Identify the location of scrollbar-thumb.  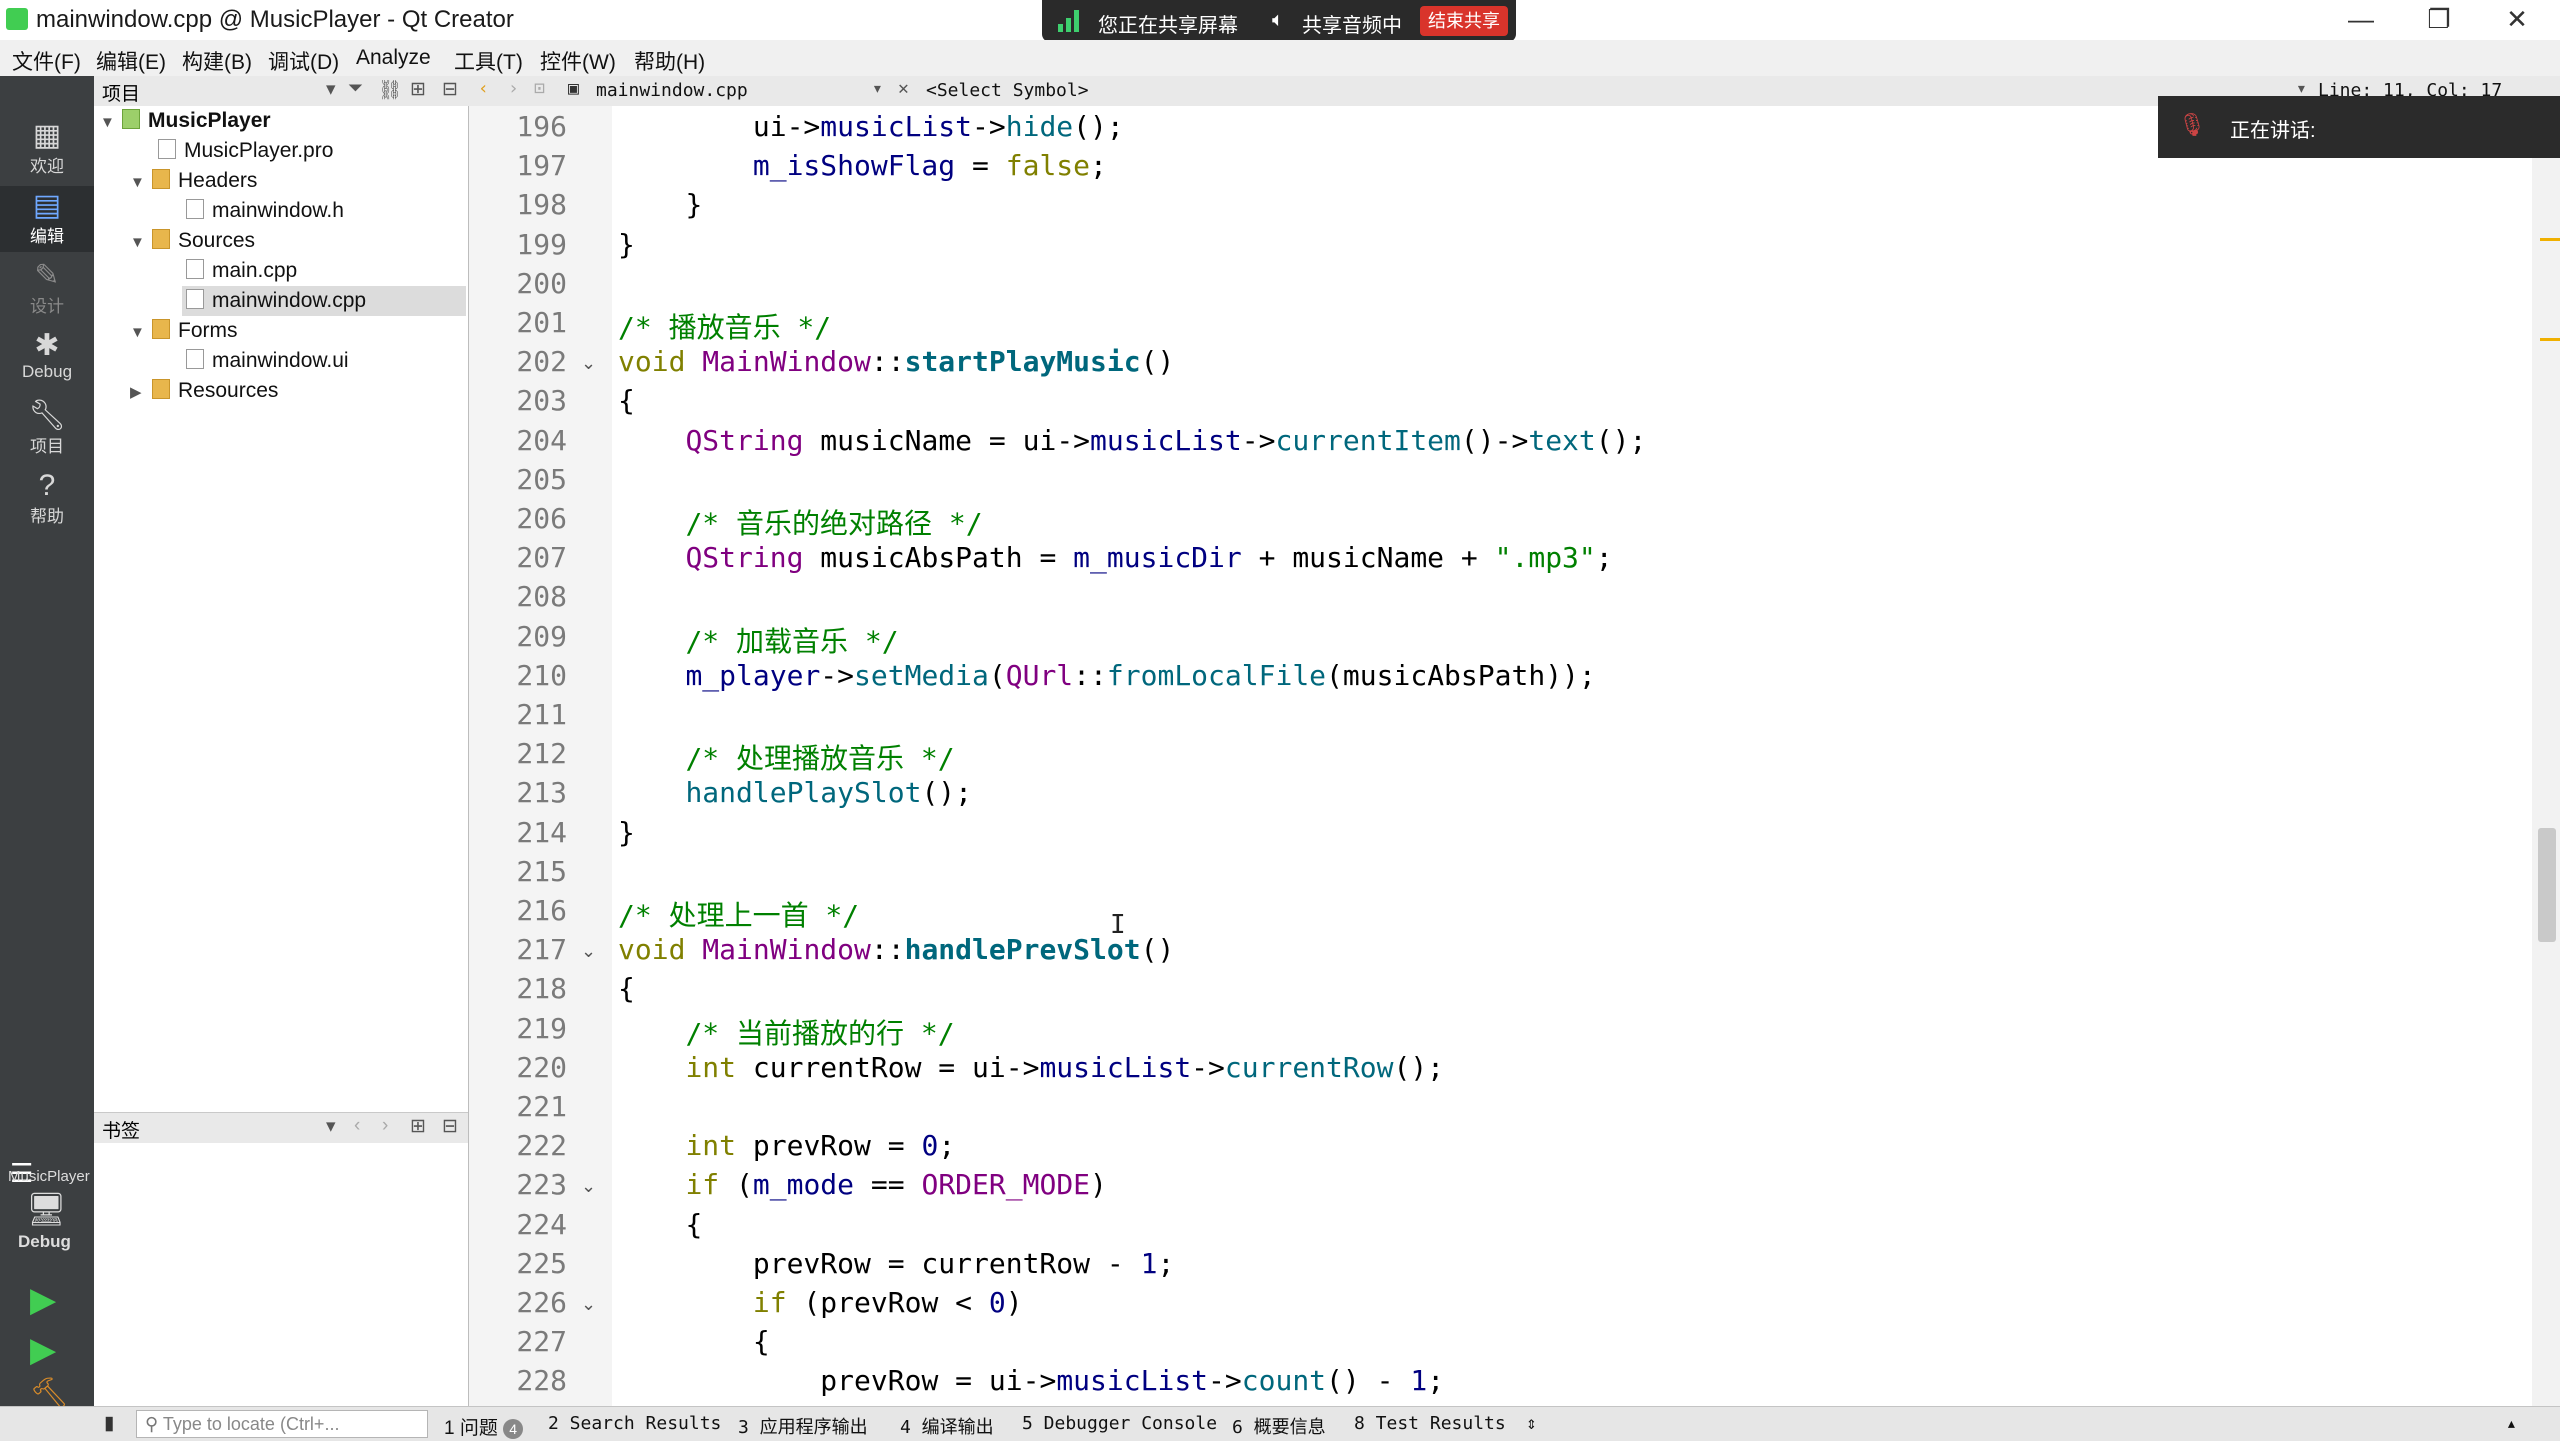
(2547, 885).